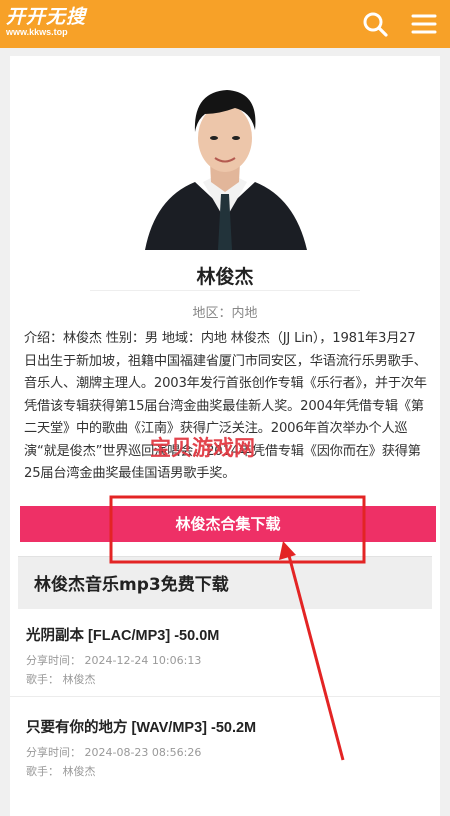 The width and height of the screenshot is (450, 816). I want to click on search-icon, so click(375, 24).